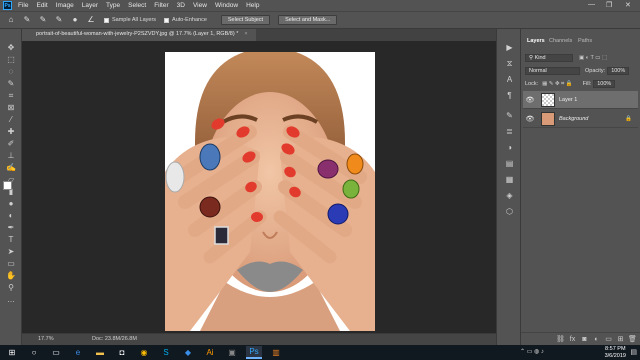 The height and width of the screenshot is (360, 640). I want to click on styles-icon: ◈, so click(509, 196).